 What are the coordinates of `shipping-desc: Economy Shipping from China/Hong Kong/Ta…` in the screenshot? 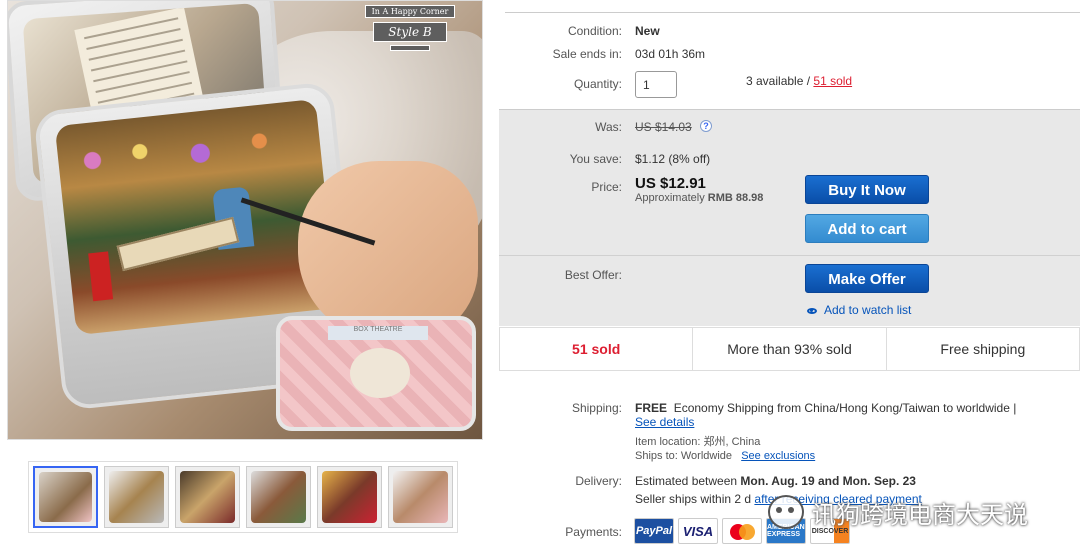 It's located at (845, 408).